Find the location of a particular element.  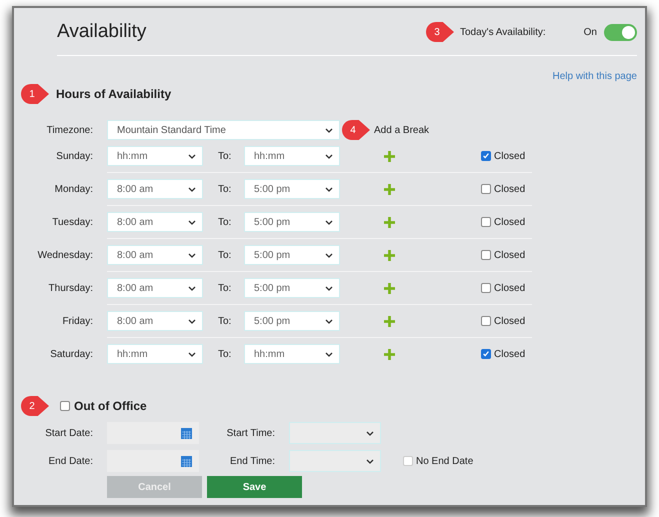

callout-marker: 4 is located at coordinates (356, 130).